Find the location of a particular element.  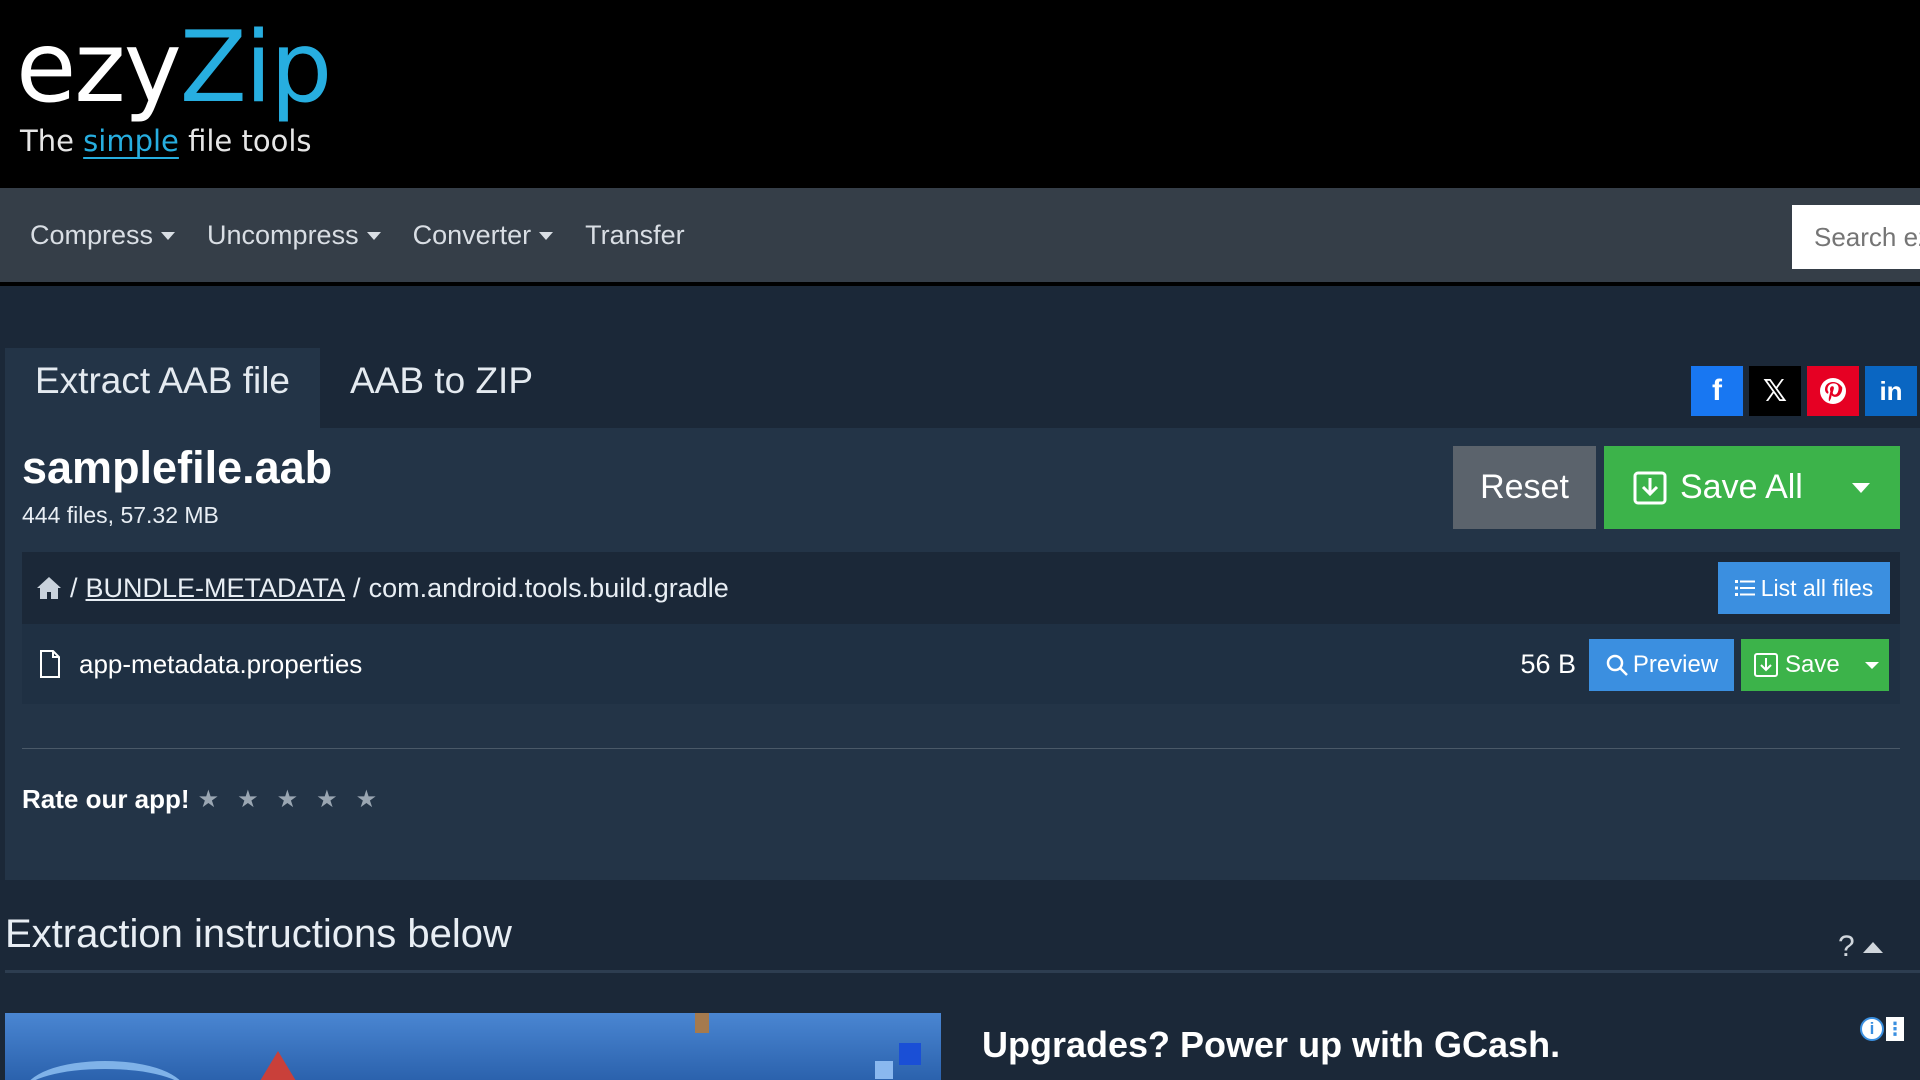

ad-menu-icon: ⋮ is located at coordinates (1895, 1029).